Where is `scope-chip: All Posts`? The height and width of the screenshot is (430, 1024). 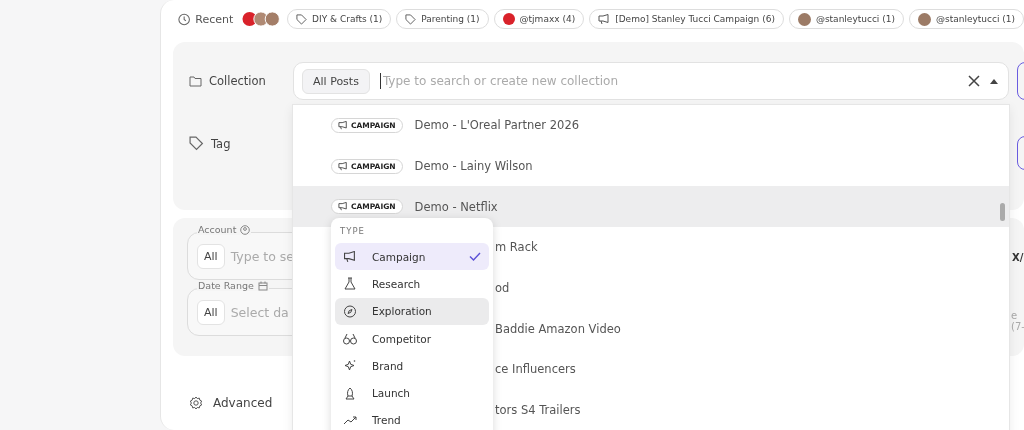 scope-chip: All Posts is located at coordinates (336, 81).